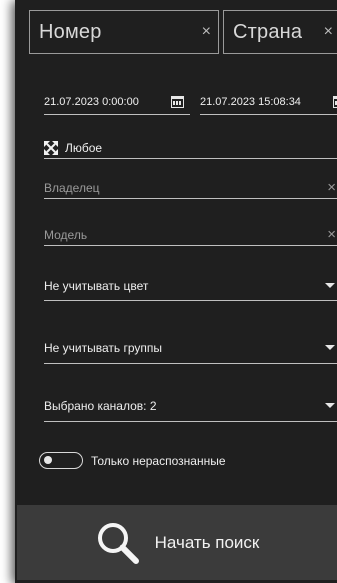 Image resolution: width=337 pixels, height=583 pixels. I want to click on date-to-field: 21.07.2023 15:08:34, so click(268, 102).